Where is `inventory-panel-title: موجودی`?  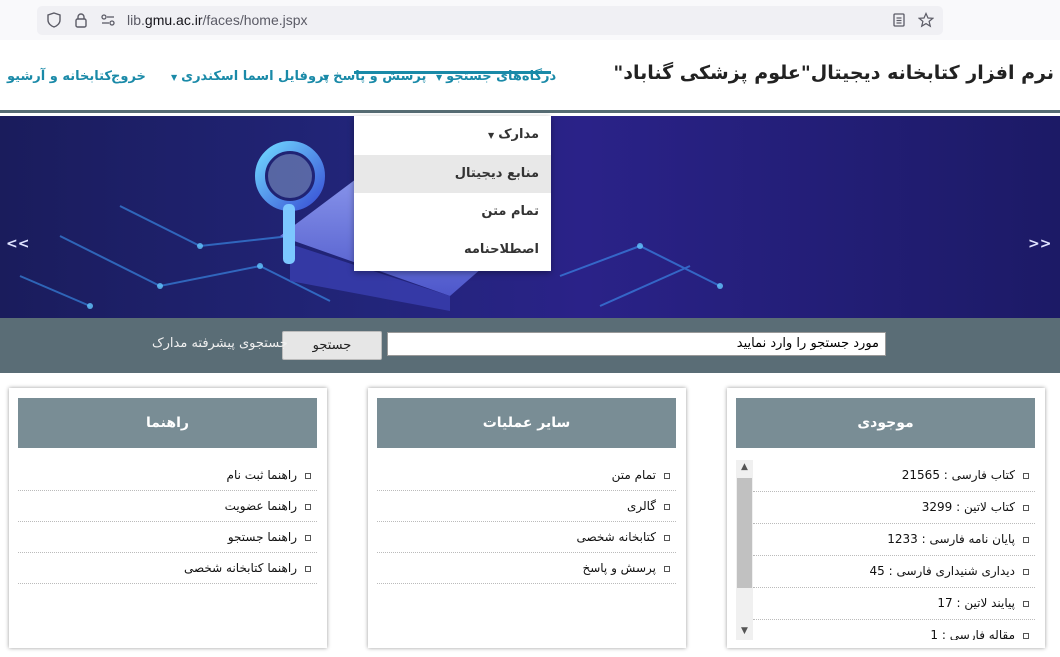
inventory-panel-title: موجودی is located at coordinates (885, 423).